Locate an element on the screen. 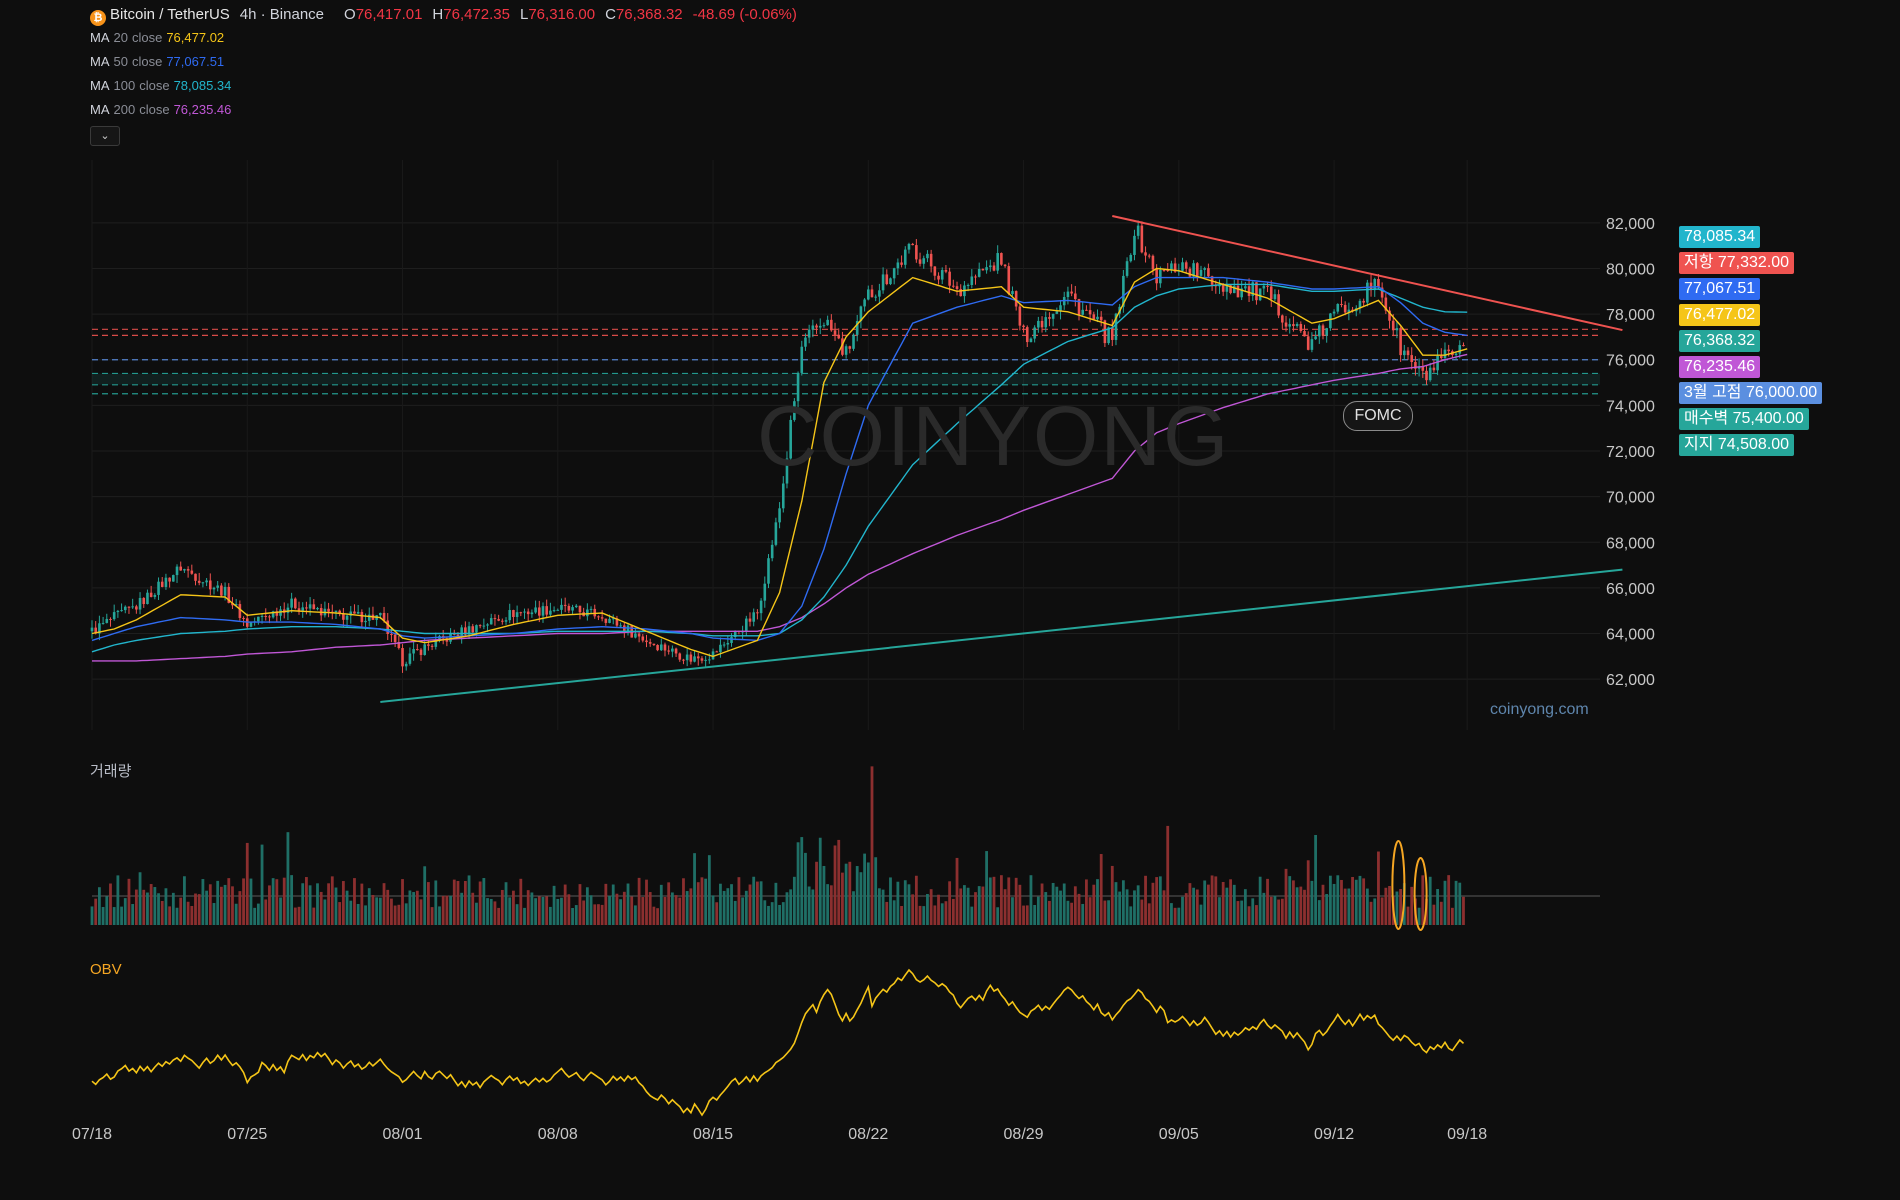 The width and height of the screenshot is (1900, 1200). indicator-ma50: MA 50 close 77,067.51 is located at coordinates (157, 61).